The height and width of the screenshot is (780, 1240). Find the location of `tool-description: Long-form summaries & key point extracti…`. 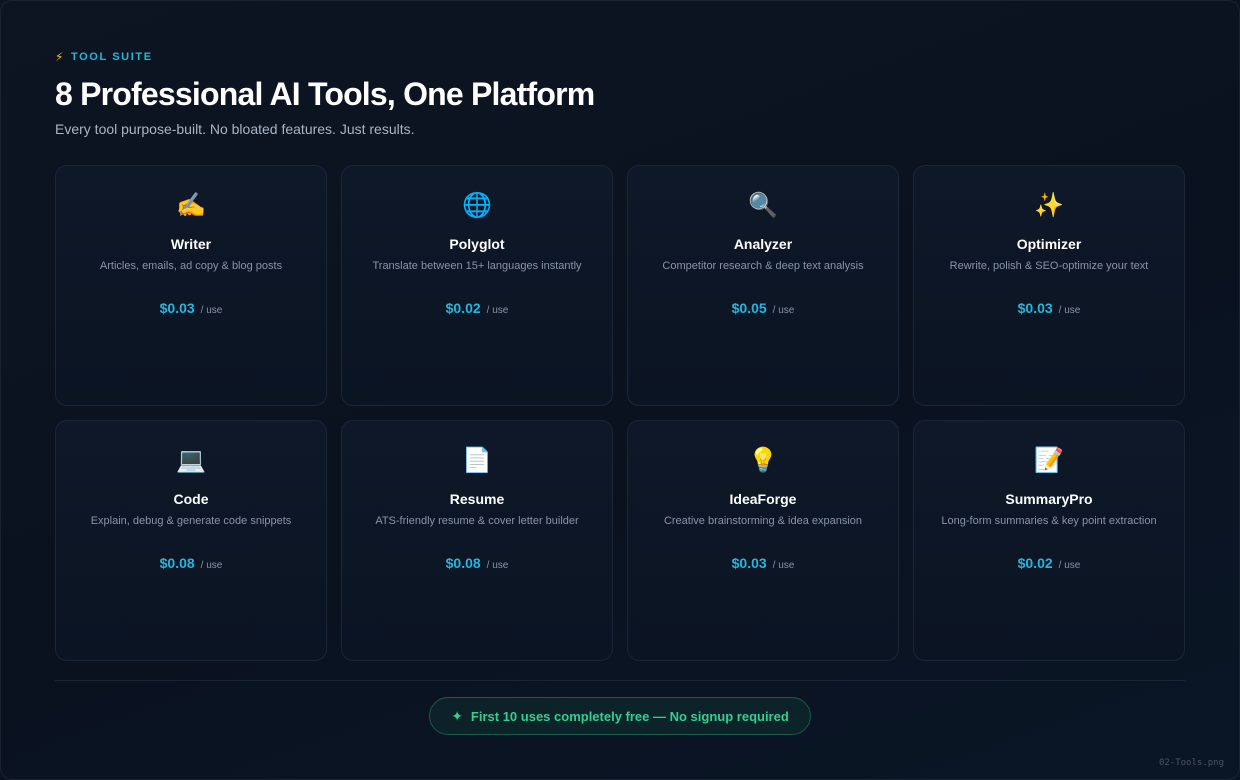

tool-description: Long-form summaries & key point extracti… is located at coordinates (1049, 521).